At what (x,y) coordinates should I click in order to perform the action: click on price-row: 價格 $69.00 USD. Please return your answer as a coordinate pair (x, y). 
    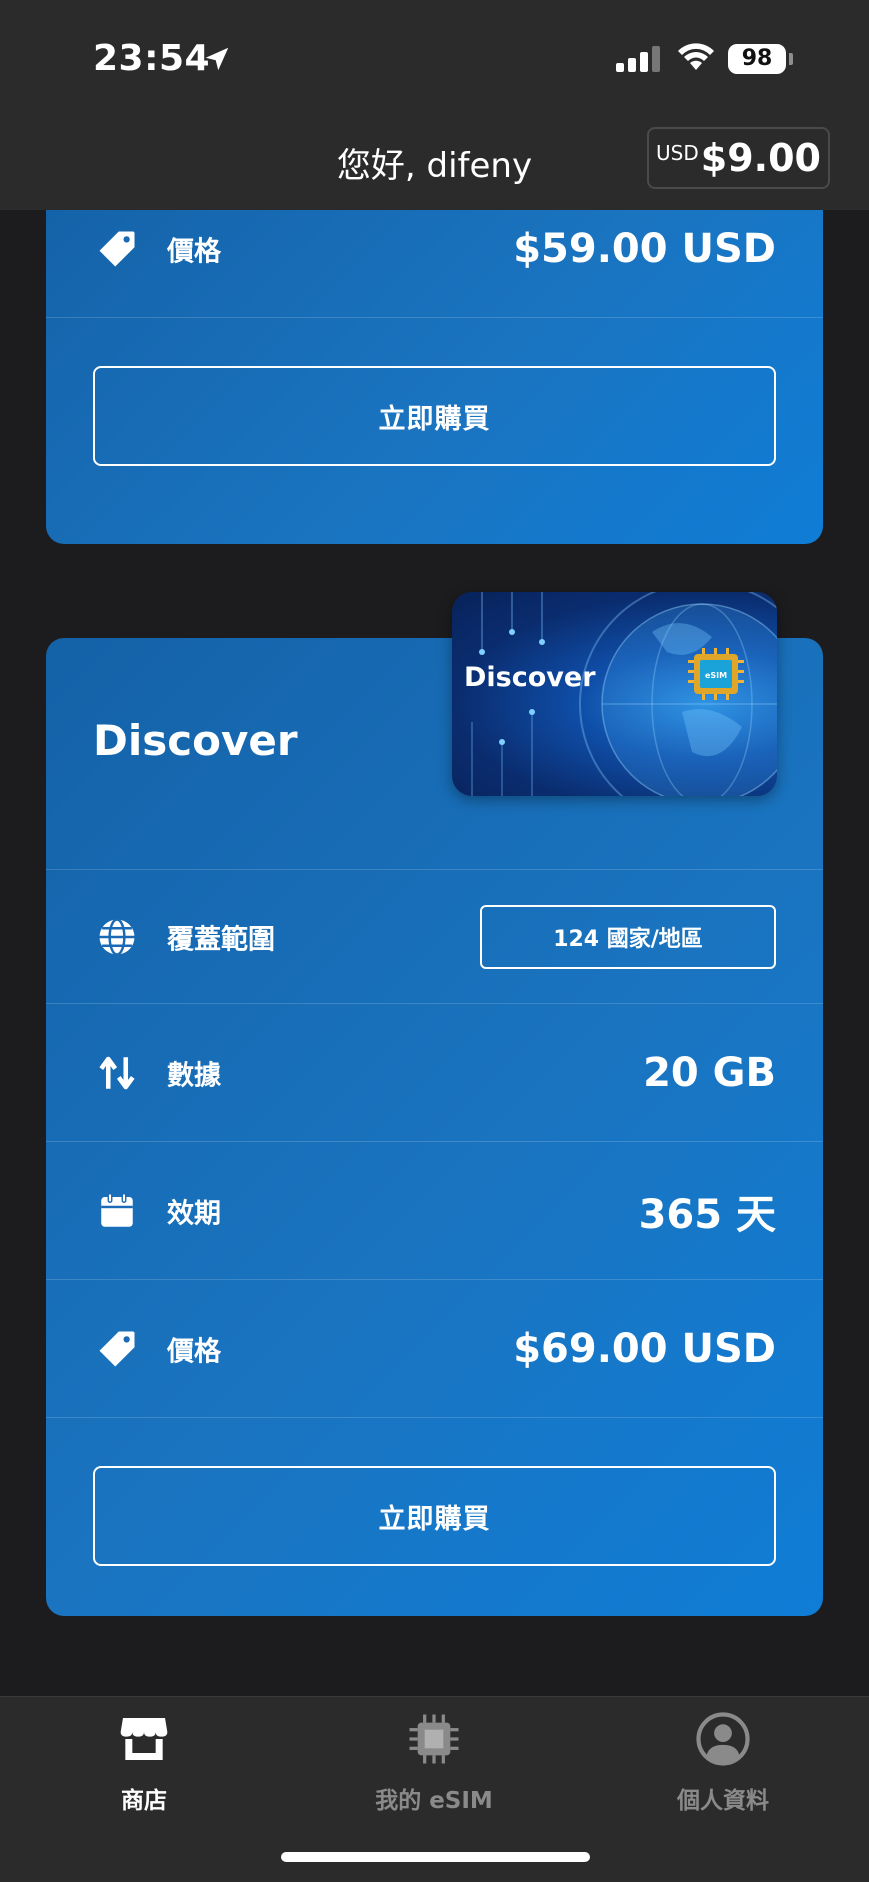
    Looking at the image, I should click on (434, 1349).